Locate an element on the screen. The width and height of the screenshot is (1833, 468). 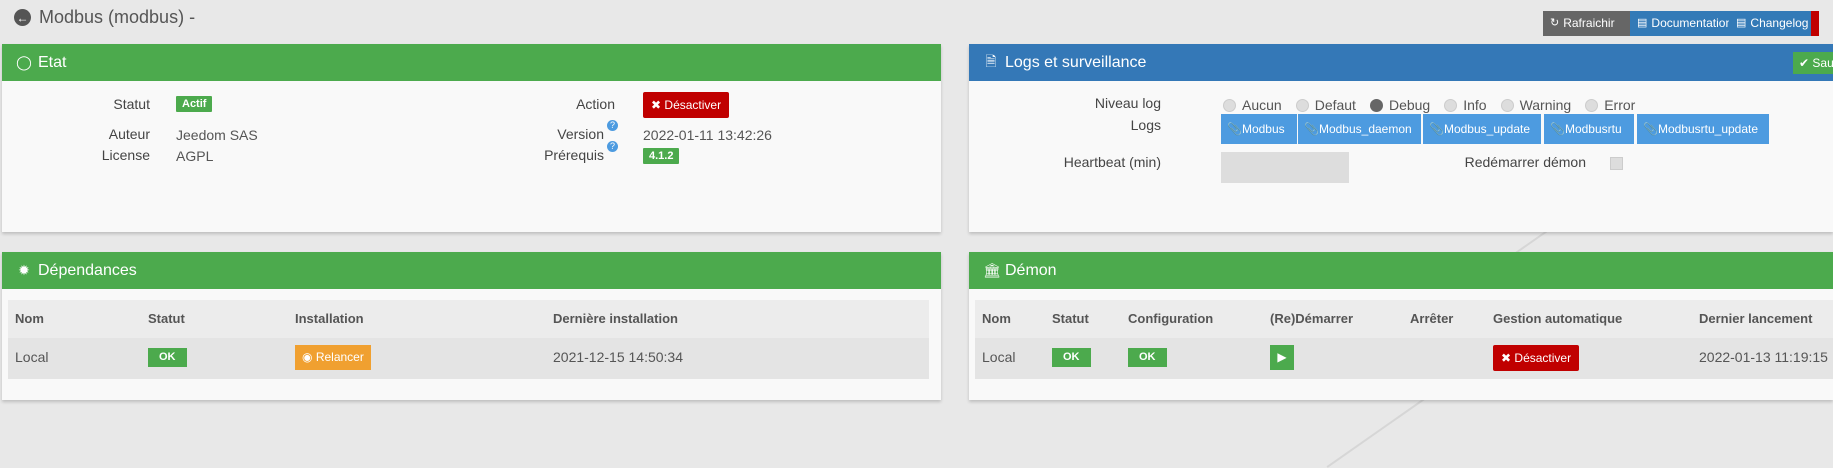
prerequis-label-wrap: Prérequis? is located at coordinates (581, 152).